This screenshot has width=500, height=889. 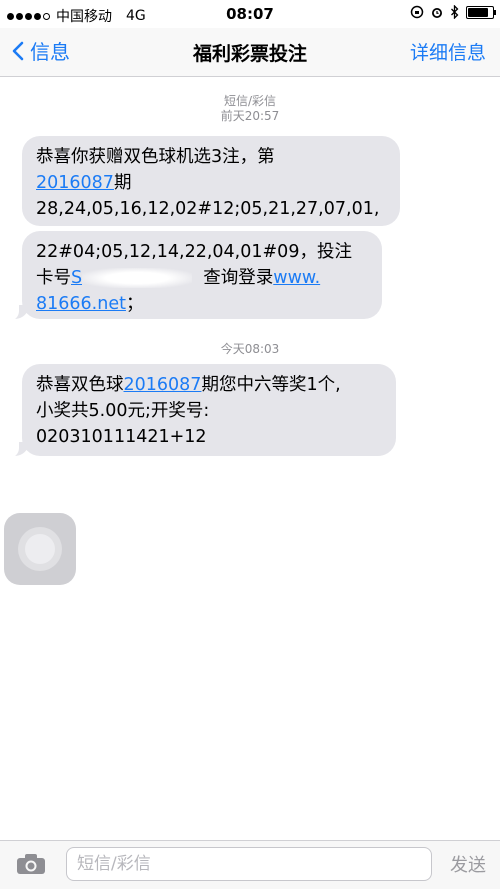 What do you see at coordinates (448, 51) in the screenshot?
I see `details-button: 详细信息` at bounding box center [448, 51].